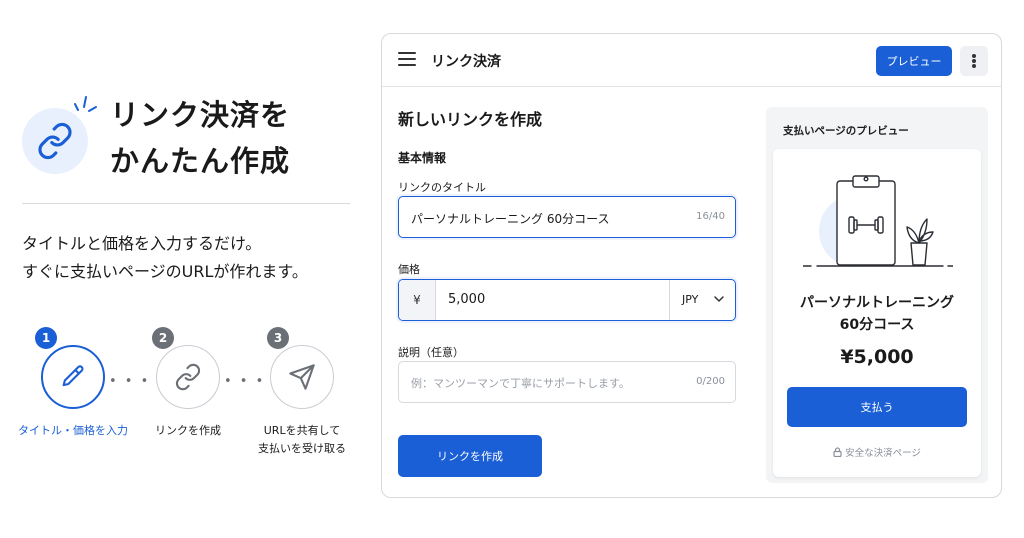 The image size is (1024, 538). What do you see at coordinates (466, 299) in the screenshot?
I see `price-input: 5,000` at bounding box center [466, 299].